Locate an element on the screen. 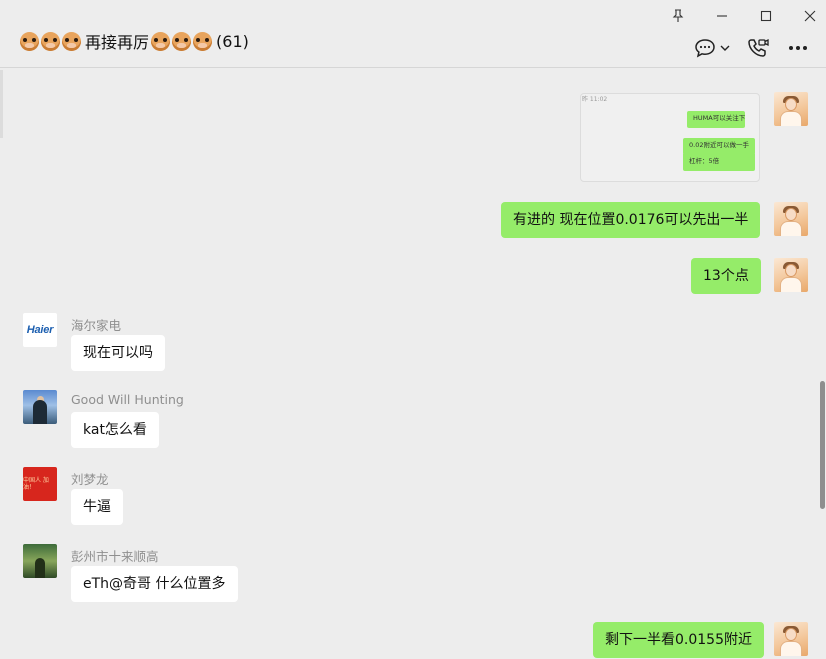  member-count: (61) is located at coordinates (232, 41).